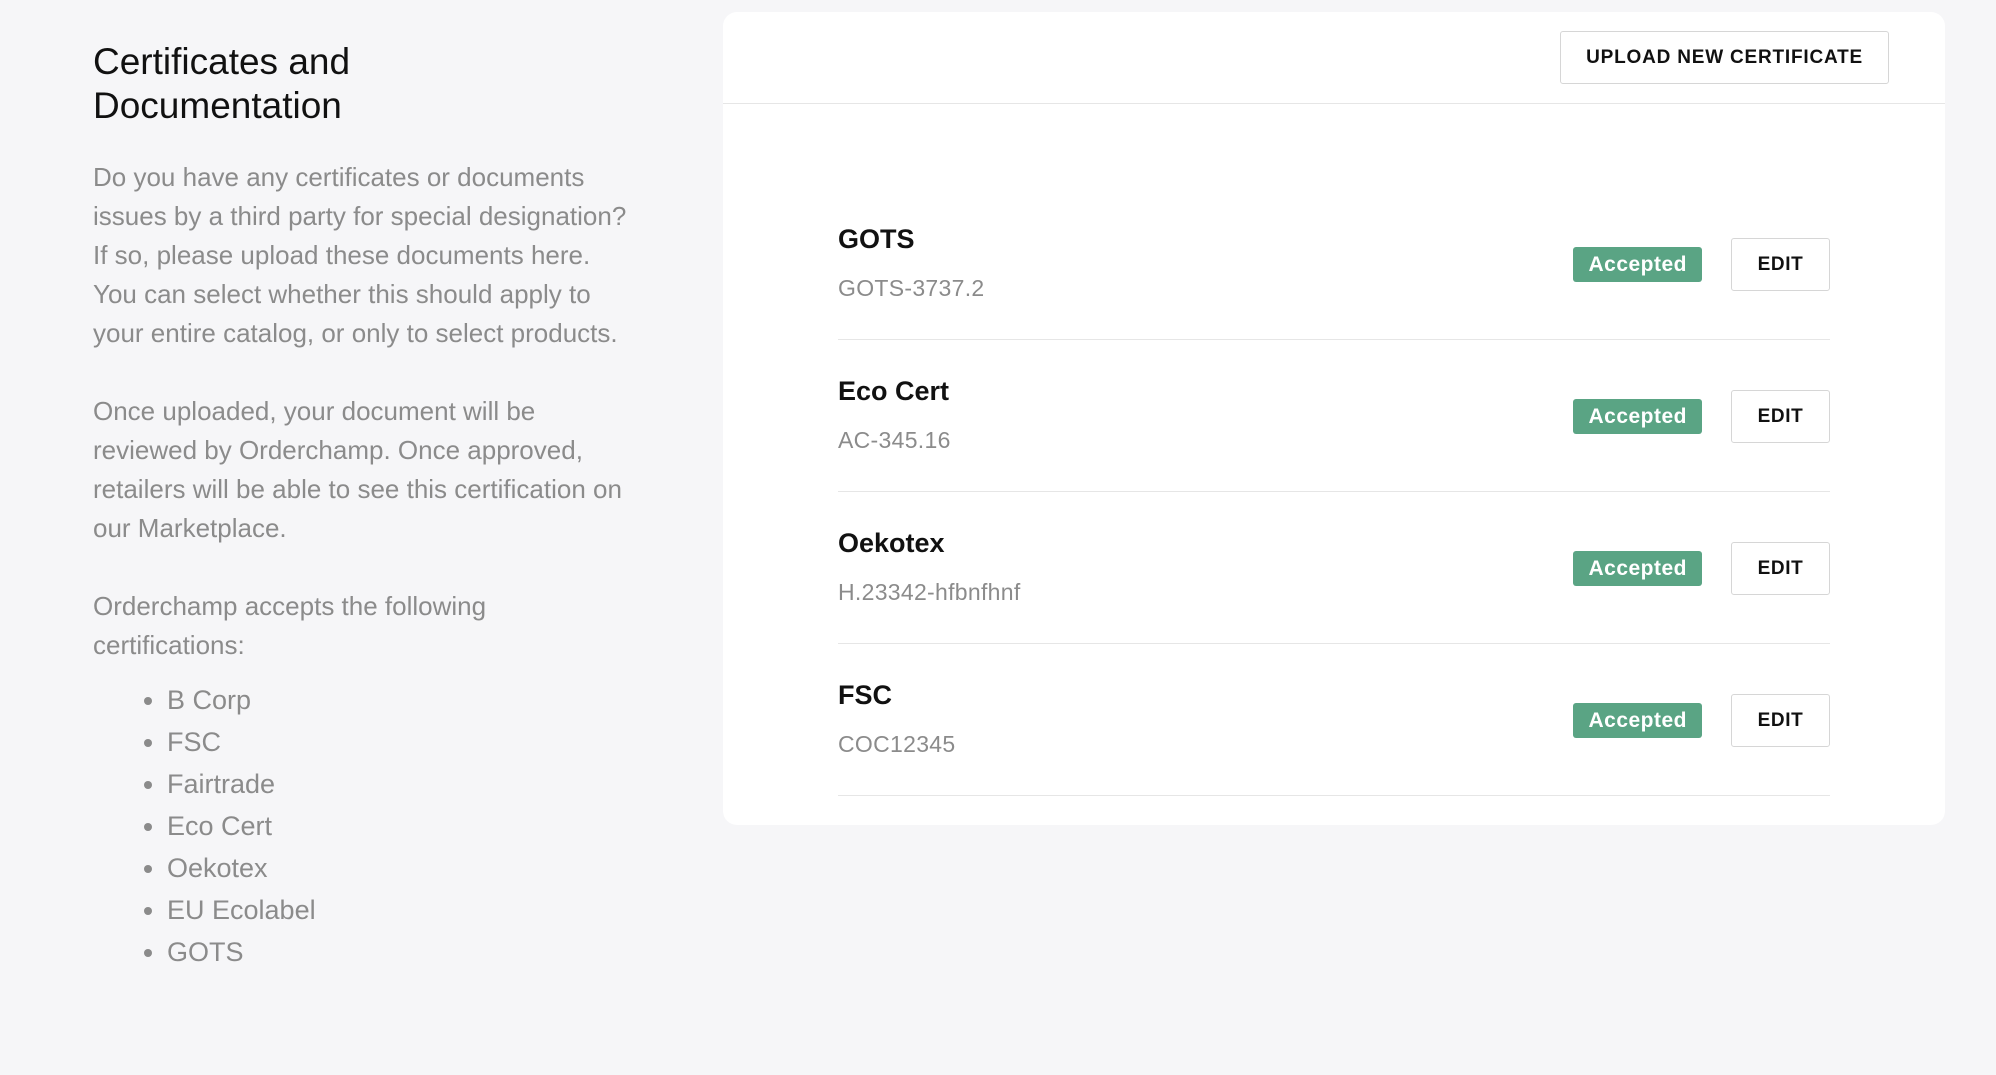  Describe the element at coordinates (400, 742) in the screenshot. I see `list-item: FSC` at that location.